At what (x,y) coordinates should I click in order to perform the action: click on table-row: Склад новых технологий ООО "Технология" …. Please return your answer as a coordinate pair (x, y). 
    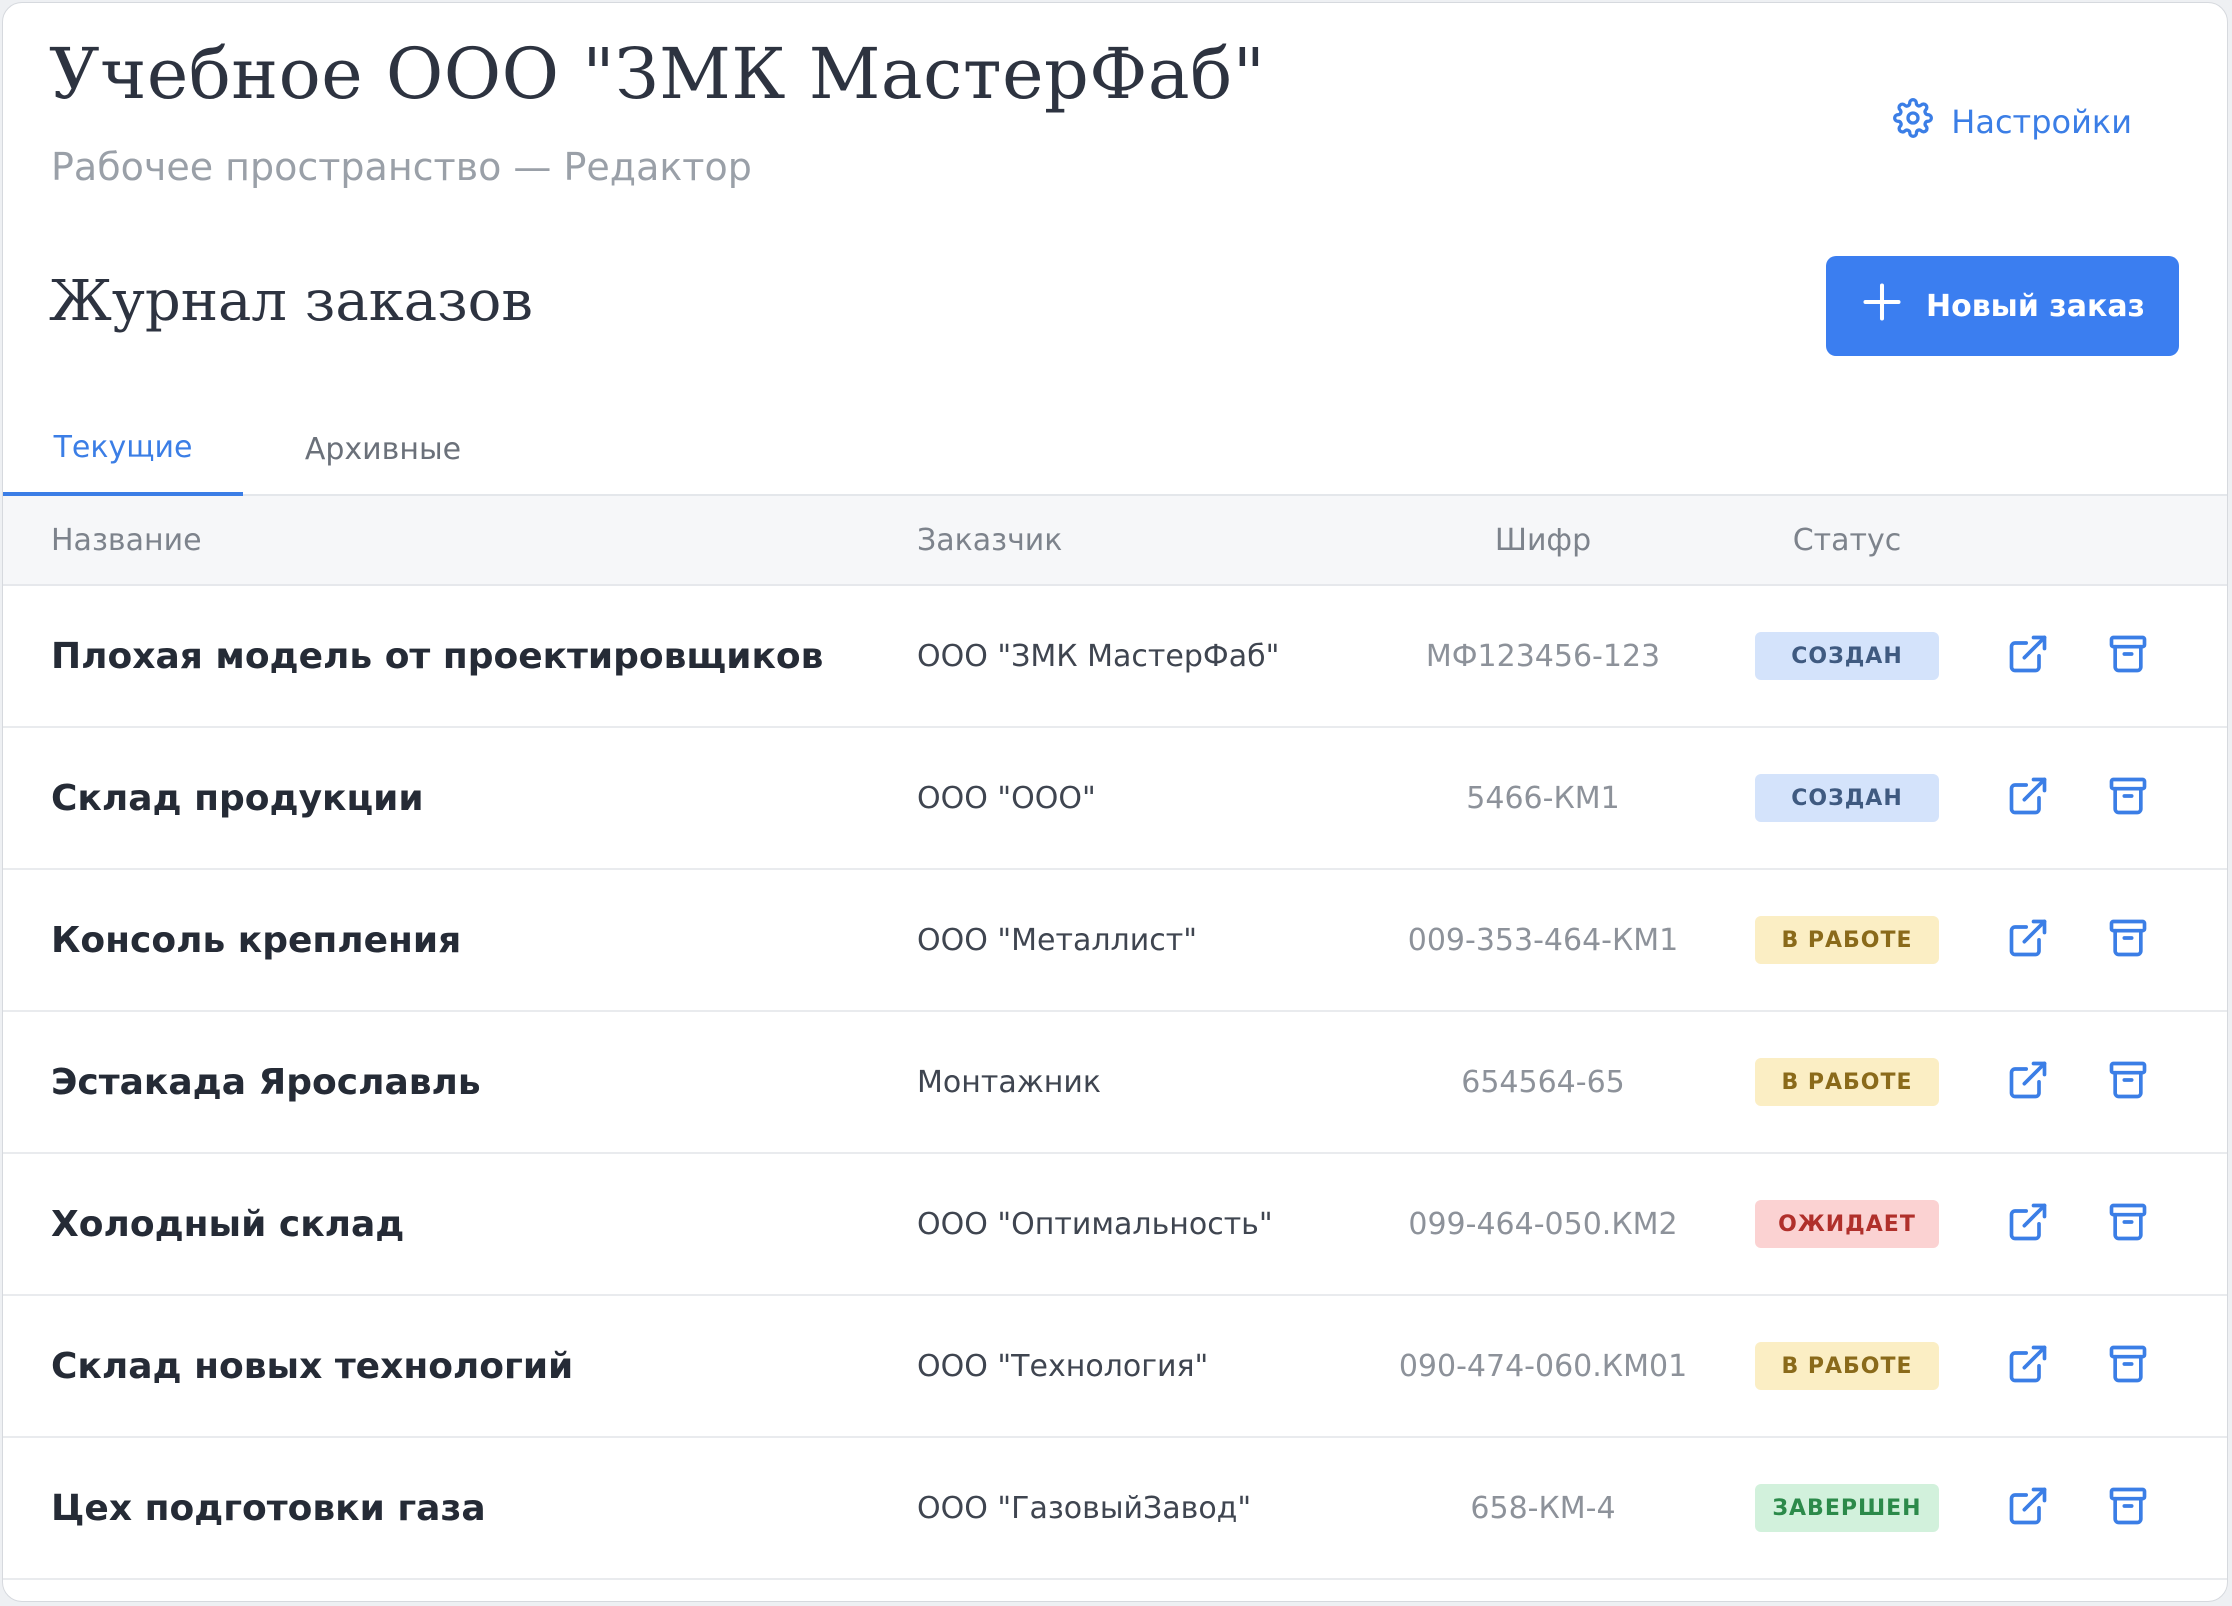
    Looking at the image, I should click on (1115, 1367).